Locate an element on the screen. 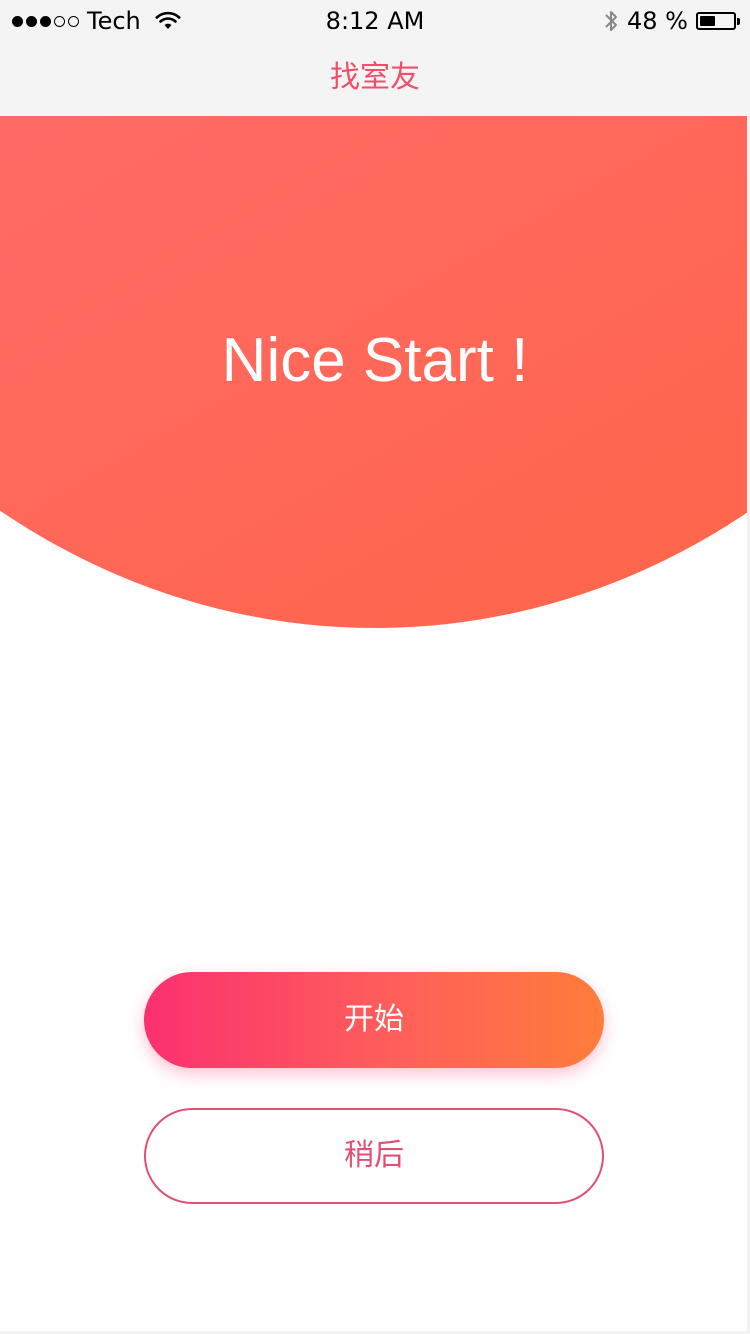 This screenshot has height=1334, width=750. page-title: 找室友 is located at coordinates (375, 77).